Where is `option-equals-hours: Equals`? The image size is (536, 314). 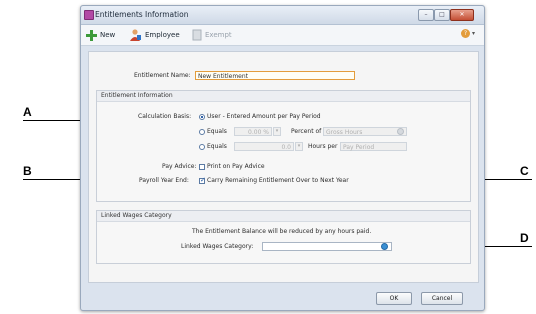 option-equals-hours: Equals is located at coordinates (213, 146).